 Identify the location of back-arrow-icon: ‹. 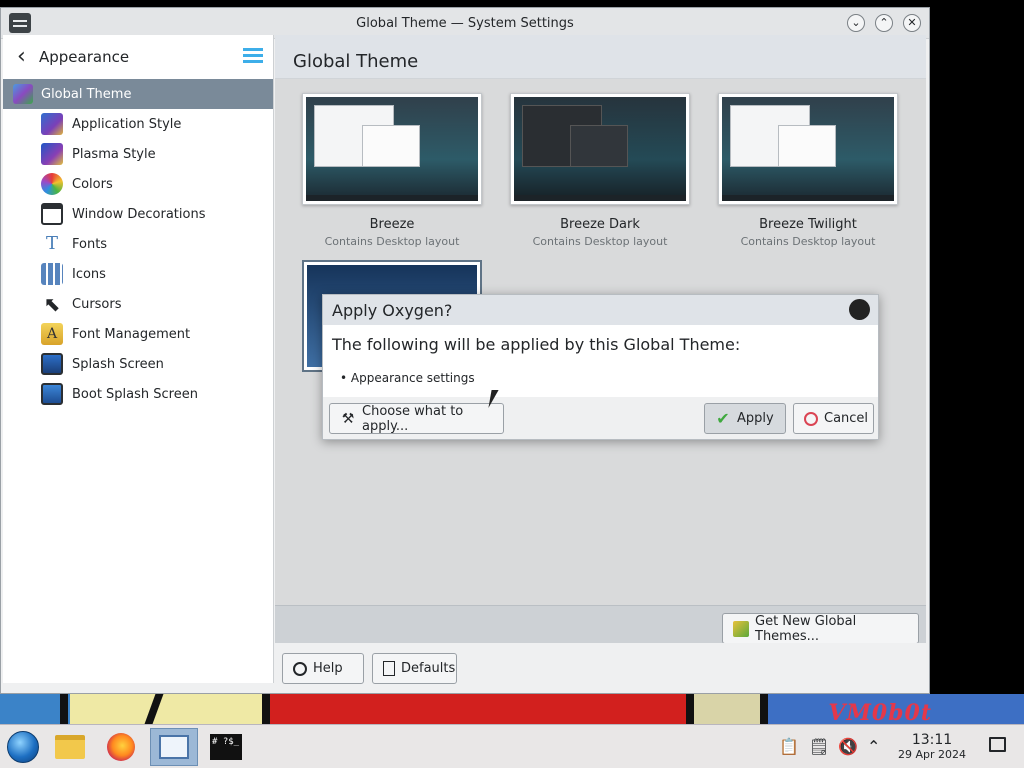
(27, 57).